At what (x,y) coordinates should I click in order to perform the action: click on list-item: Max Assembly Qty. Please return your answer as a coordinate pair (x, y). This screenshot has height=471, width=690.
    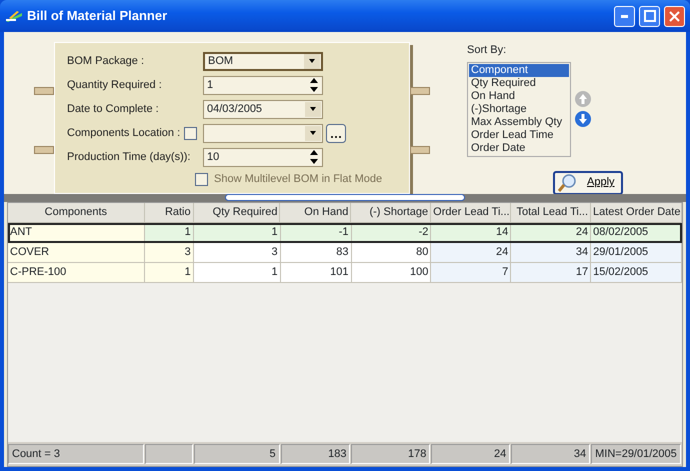
    Looking at the image, I should click on (519, 122).